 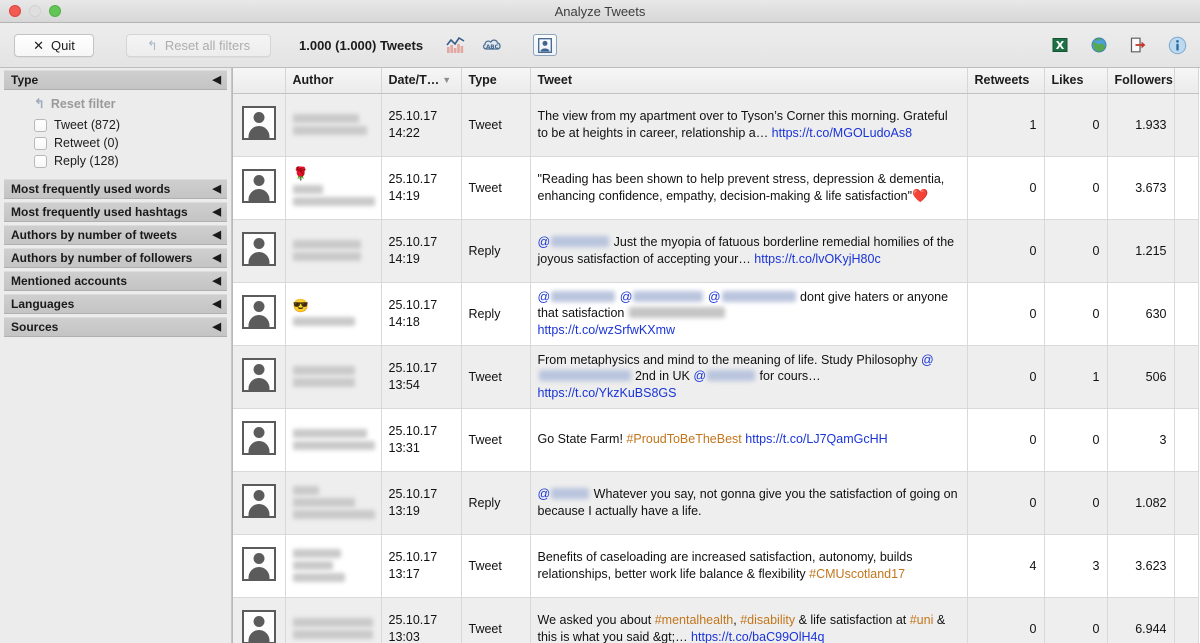 What do you see at coordinates (842, 133) in the screenshot?
I see `tweet-link: https://t.co/MGOLudoAs8` at bounding box center [842, 133].